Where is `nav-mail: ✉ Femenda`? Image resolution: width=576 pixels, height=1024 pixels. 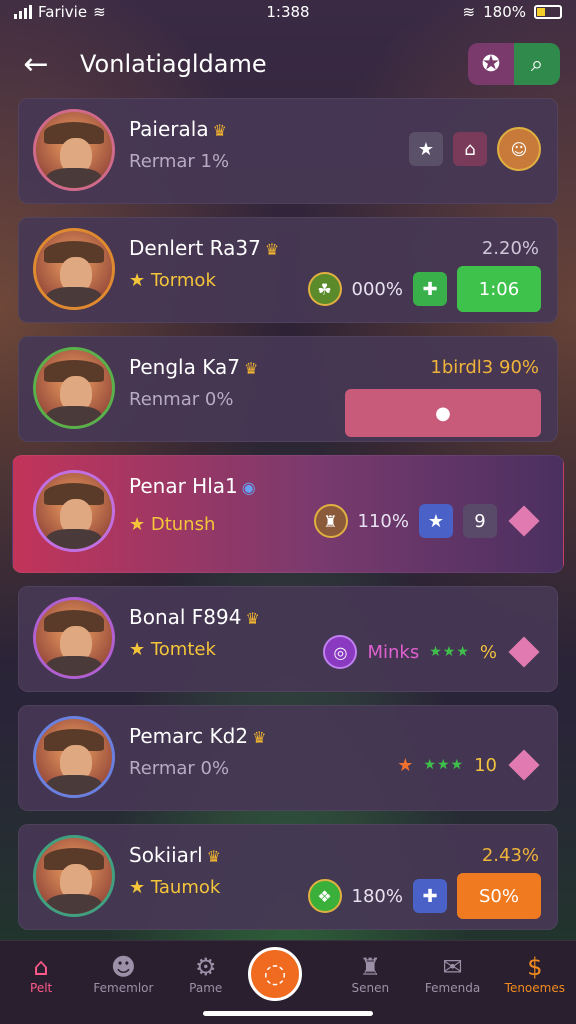 nav-mail: ✉ Femenda is located at coordinates (453, 974).